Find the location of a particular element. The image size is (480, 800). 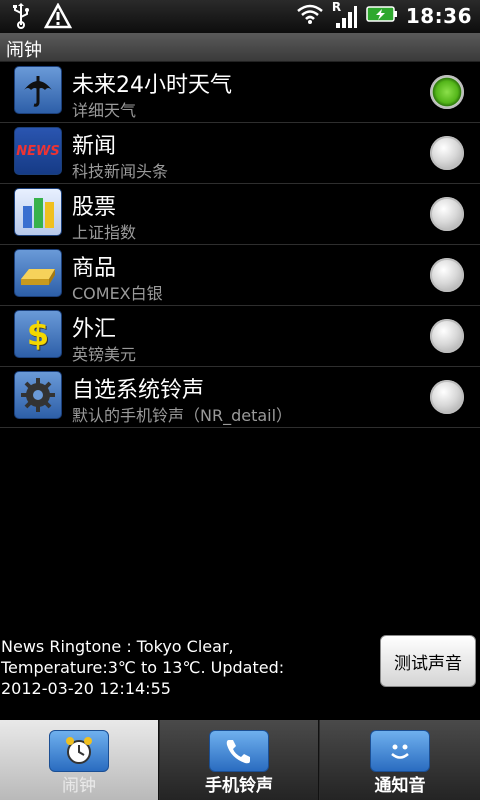

list-item-subtitle: 科技新闻头条 is located at coordinates (120, 171).